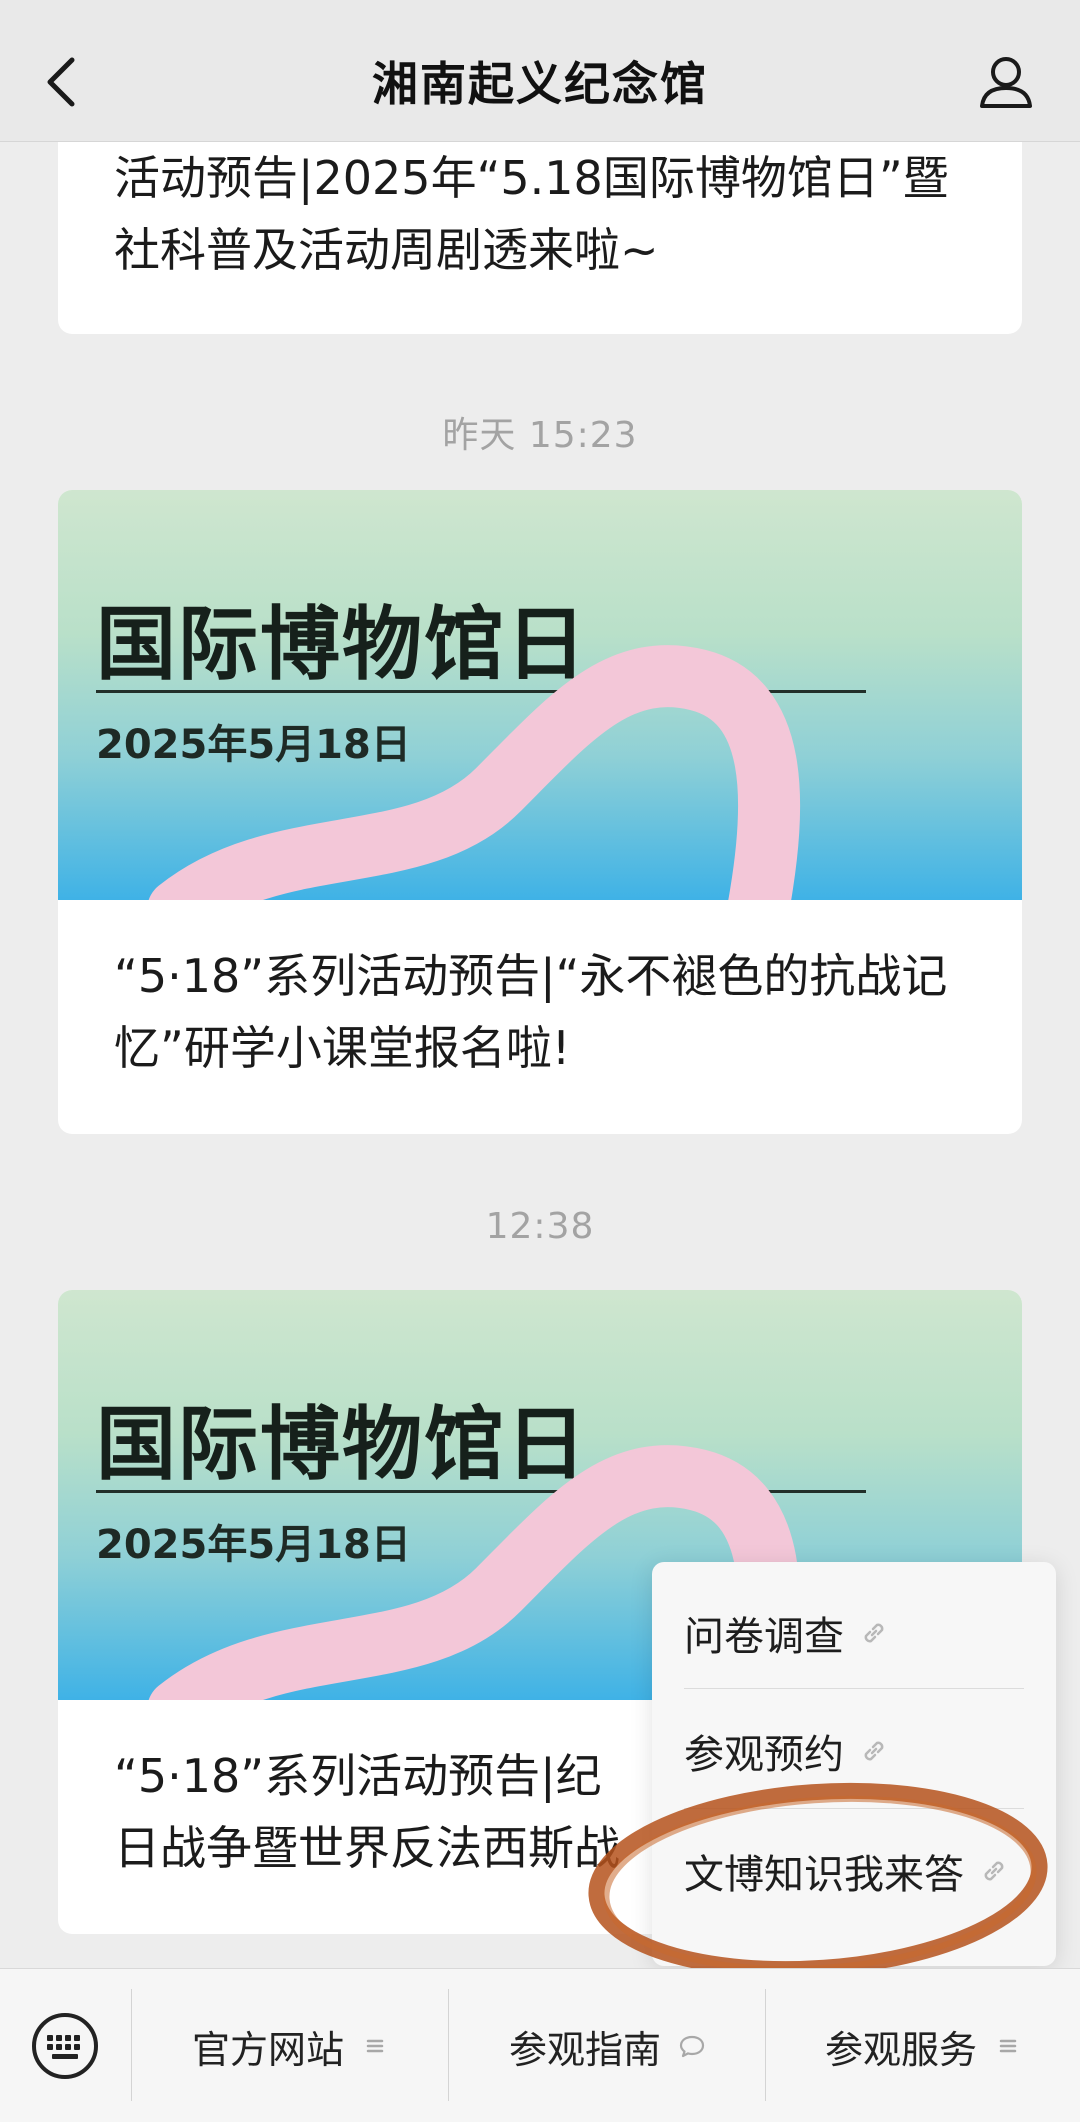 This screenshot has height=2122, width=1080. Describe the element at coordinates (540, 84) in the screenshot. I see `page-title: 湘南起义纪念馆` at that location.